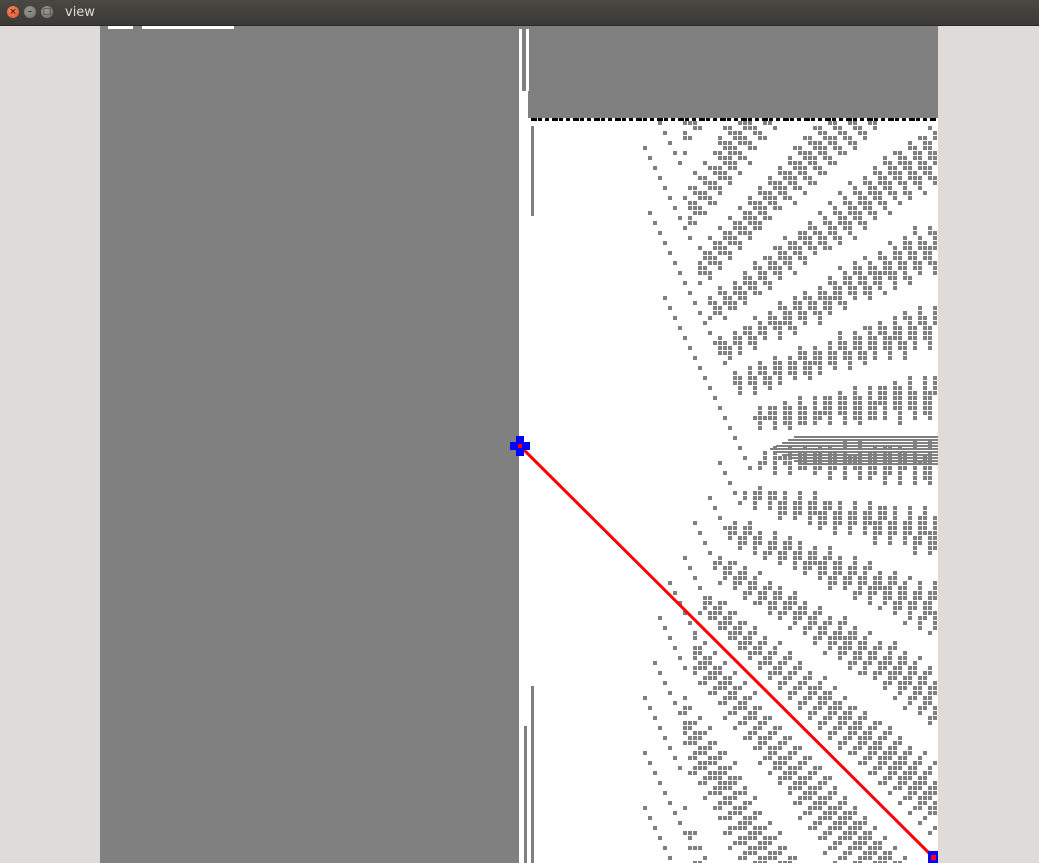  Describe the element at coordinates (30, 12) in the screenshot. I see `minimize-button: –` at that location.